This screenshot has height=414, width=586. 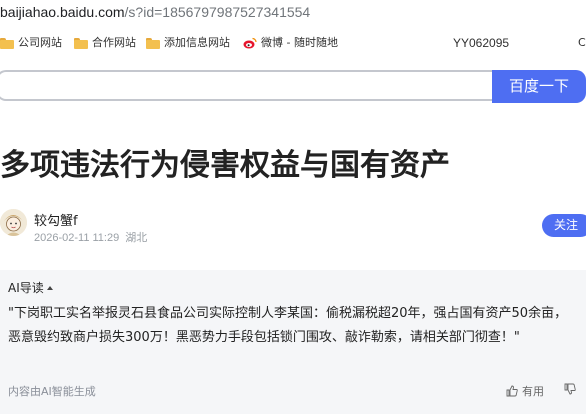 What do you see at coordinates (217, 12) in the screenshot?
I see `url-path: /s?id=1856797987527341554` at bounding box center [217, 12].